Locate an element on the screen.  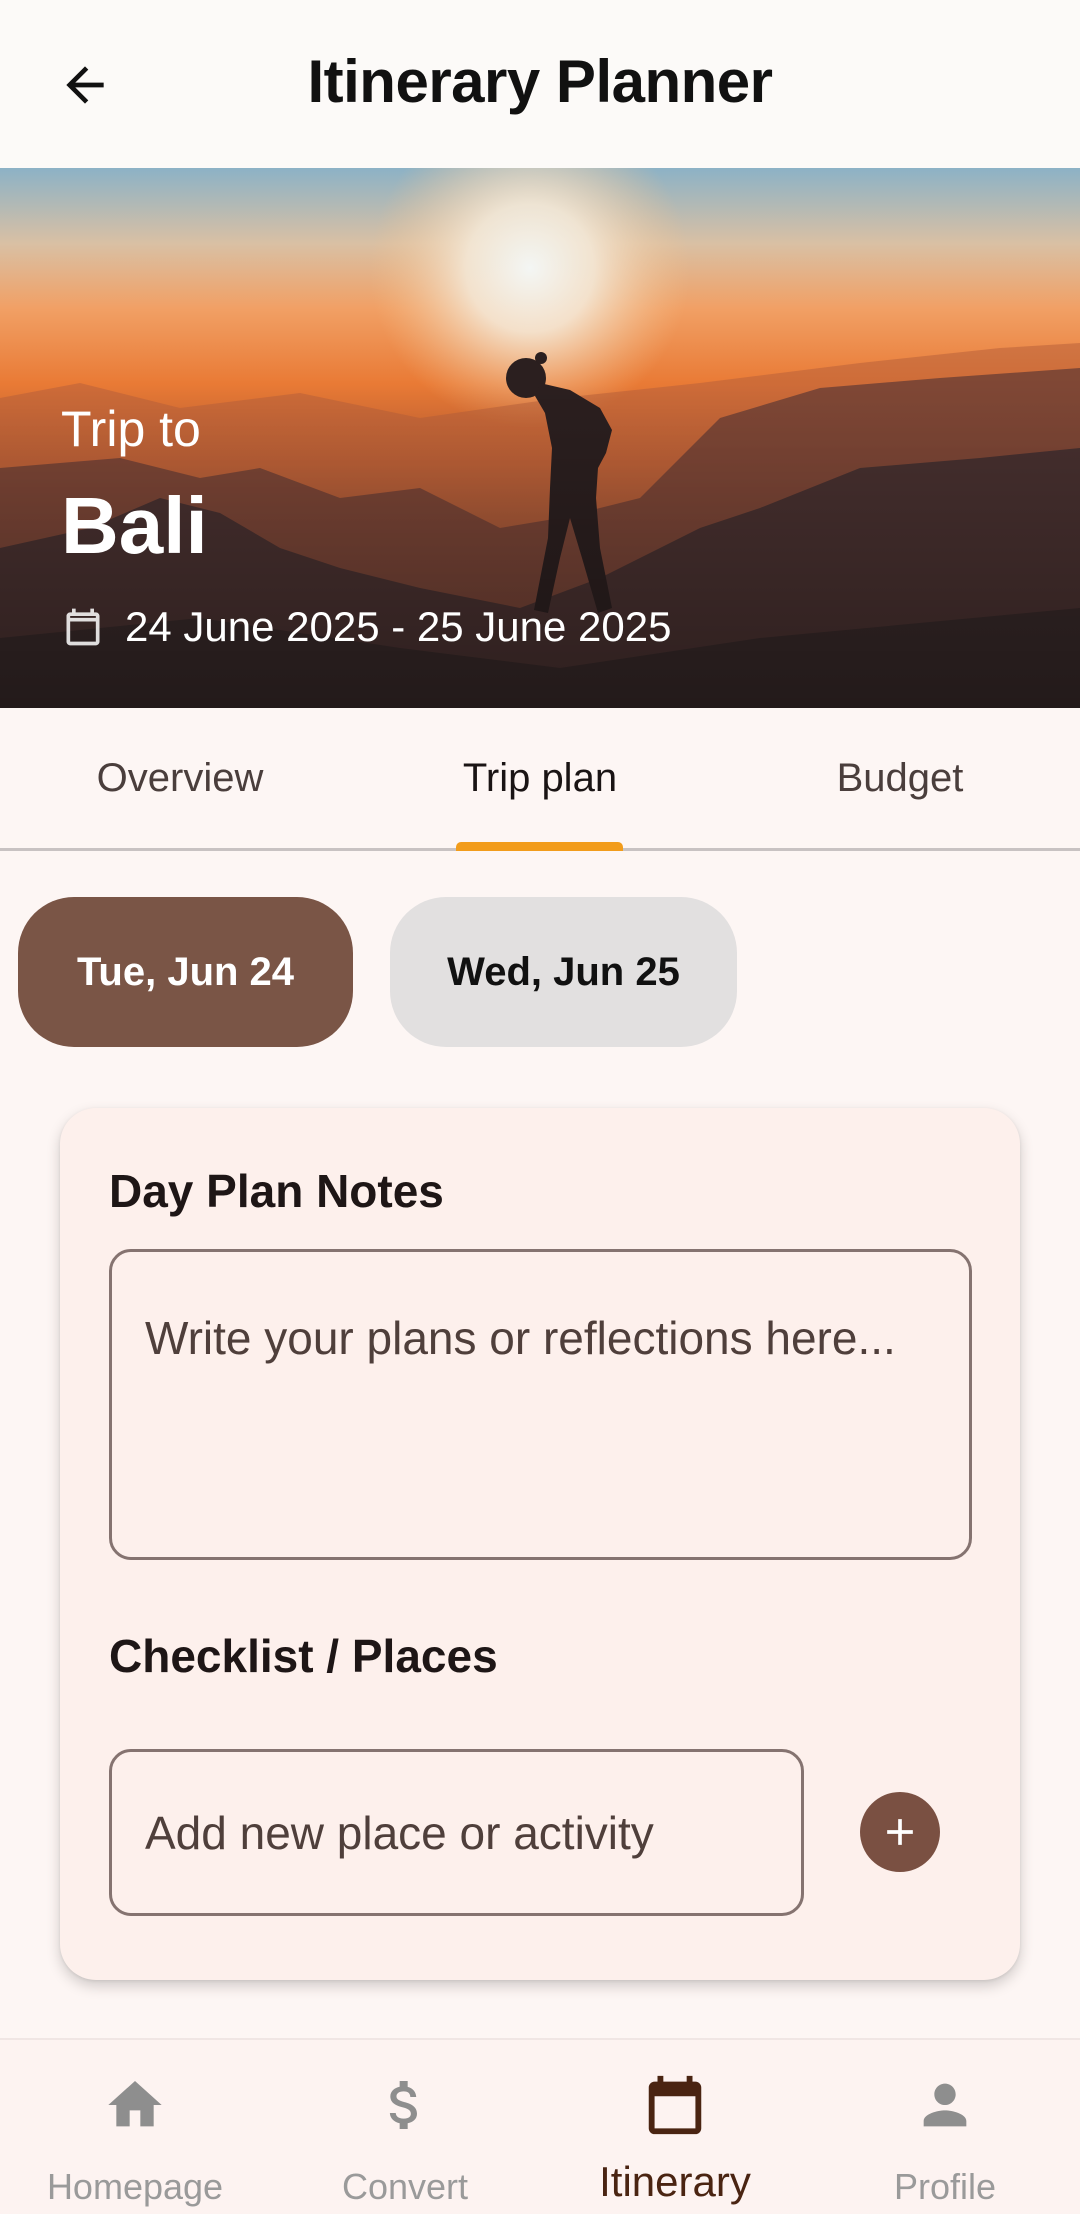
day-chip-jun-25: Wed, Jun 25 is located at coordinates (563, 972).